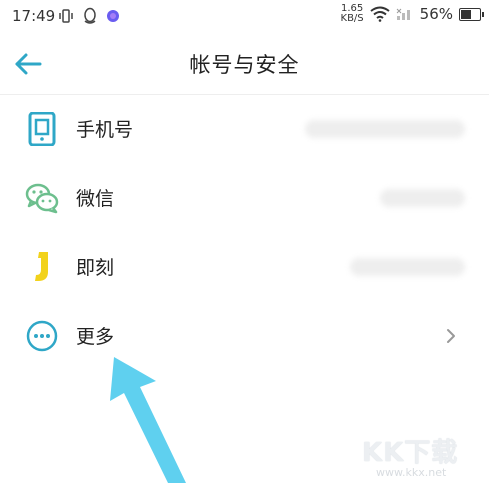 The image size is (489, 483). What do you see at coordinates (352, 18) in the screenshot?
I see `net-speed-unit: KB/S` at bounding box center [352, 18].